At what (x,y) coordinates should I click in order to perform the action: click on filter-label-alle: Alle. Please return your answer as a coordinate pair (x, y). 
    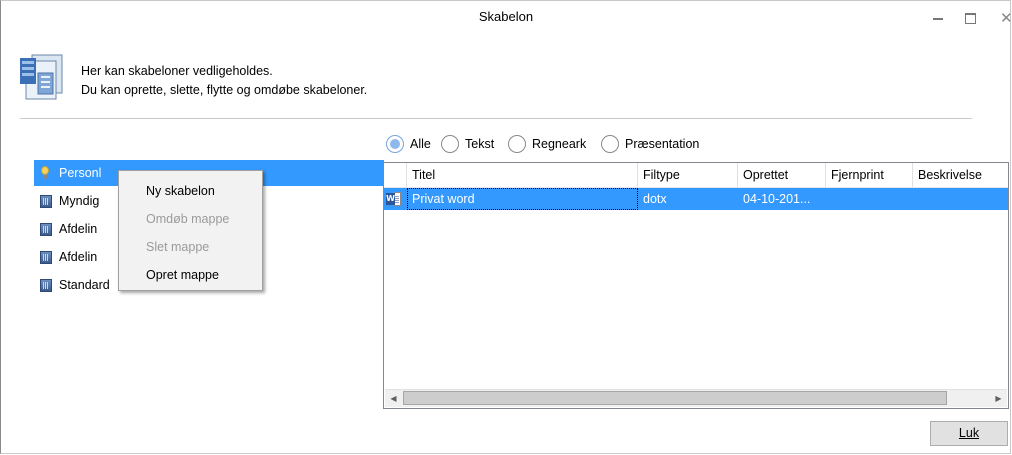
    Looking at the image, I should click on (420, 144).